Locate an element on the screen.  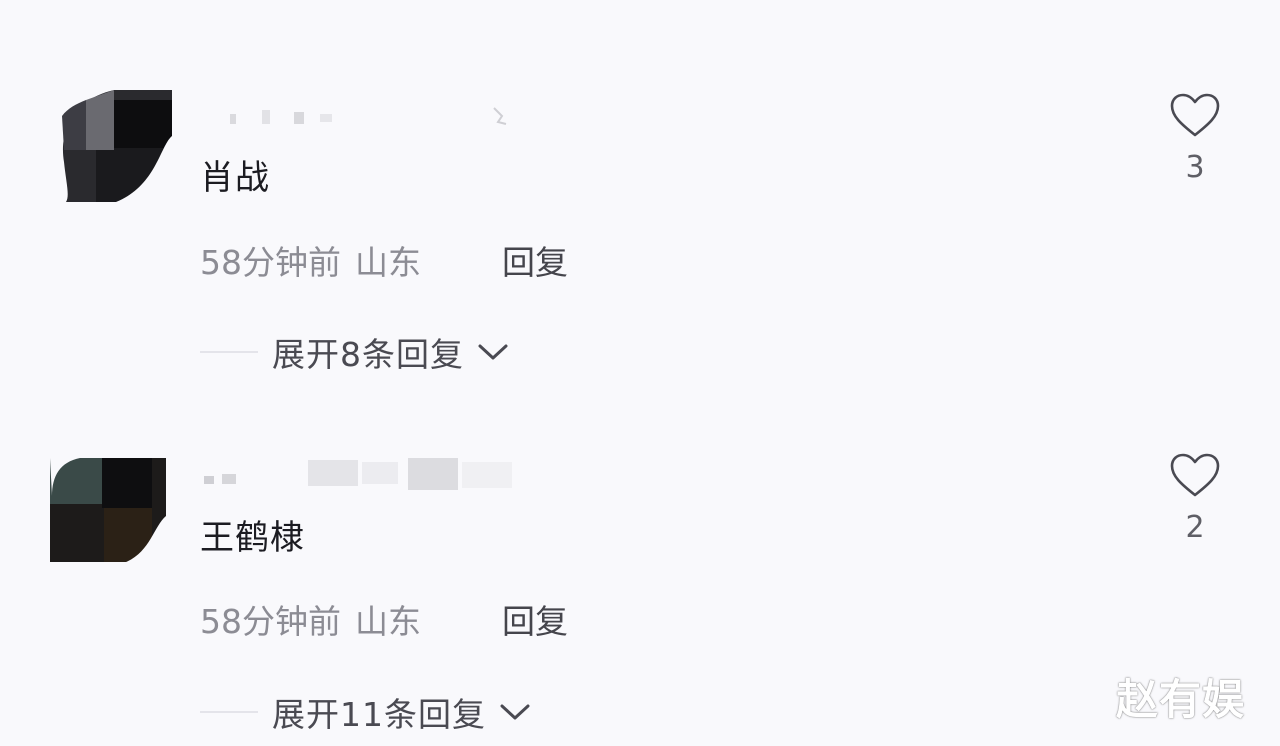
comment-text: 王鹤棣 is located at coordinates (252, 538).